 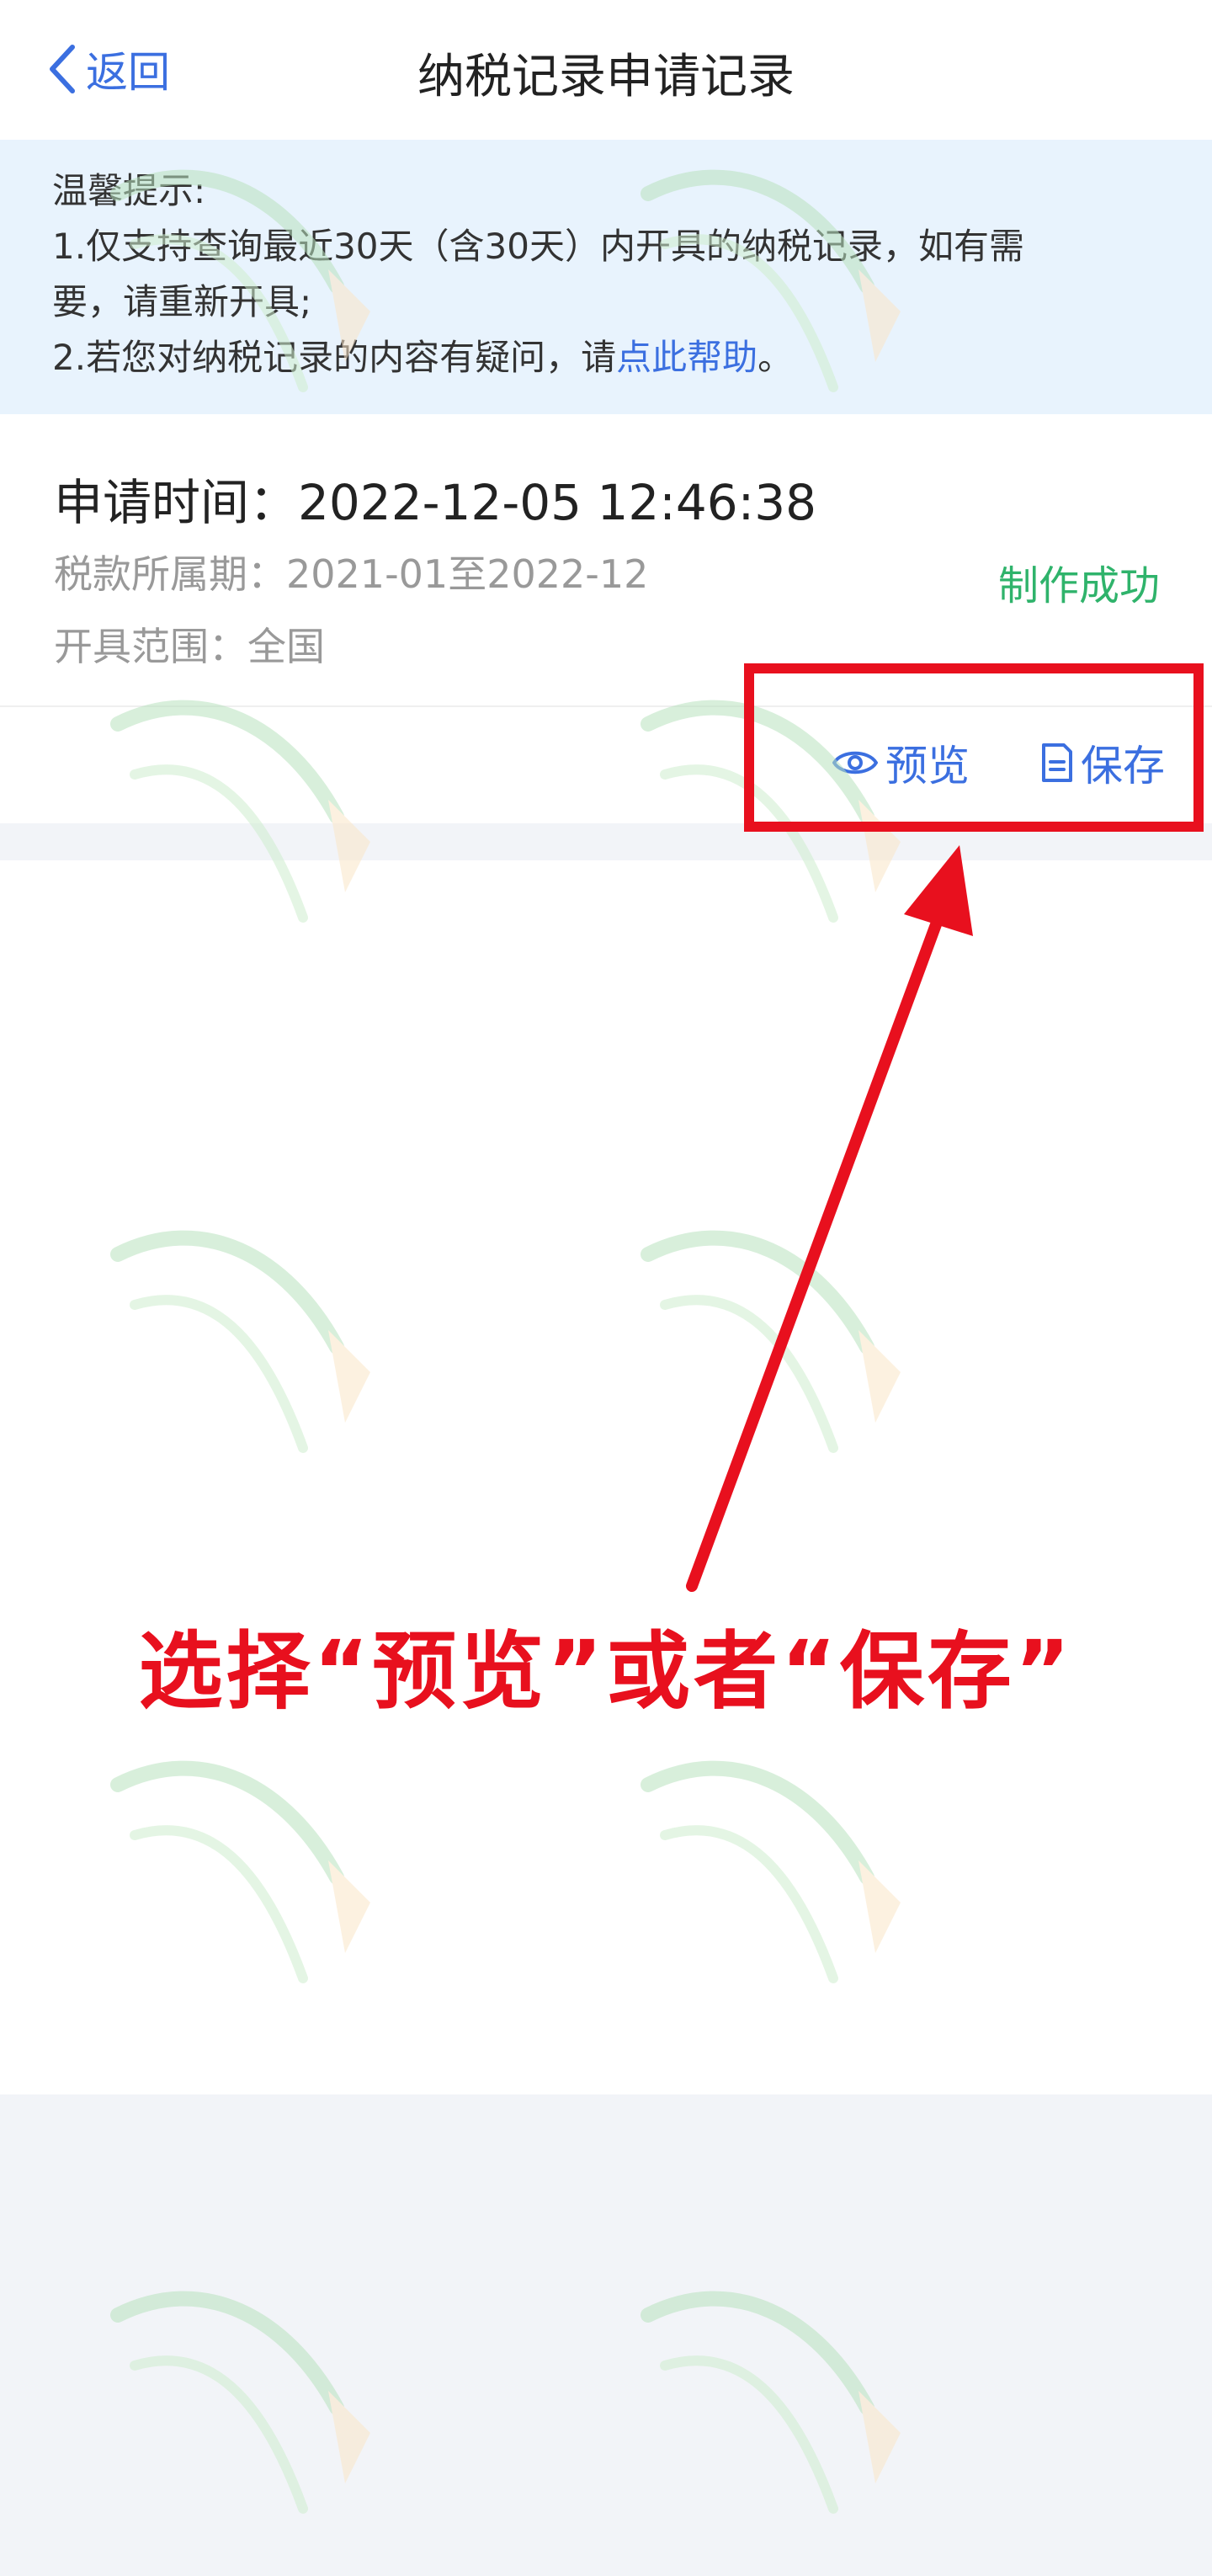 What do you see at coordinates (538, 246) in the screenshot?
I see `notice-line-1: 1.仅支持查询最近30天（含30天）内开具的纳税记录，如有需` at bounding box center [538, 246].